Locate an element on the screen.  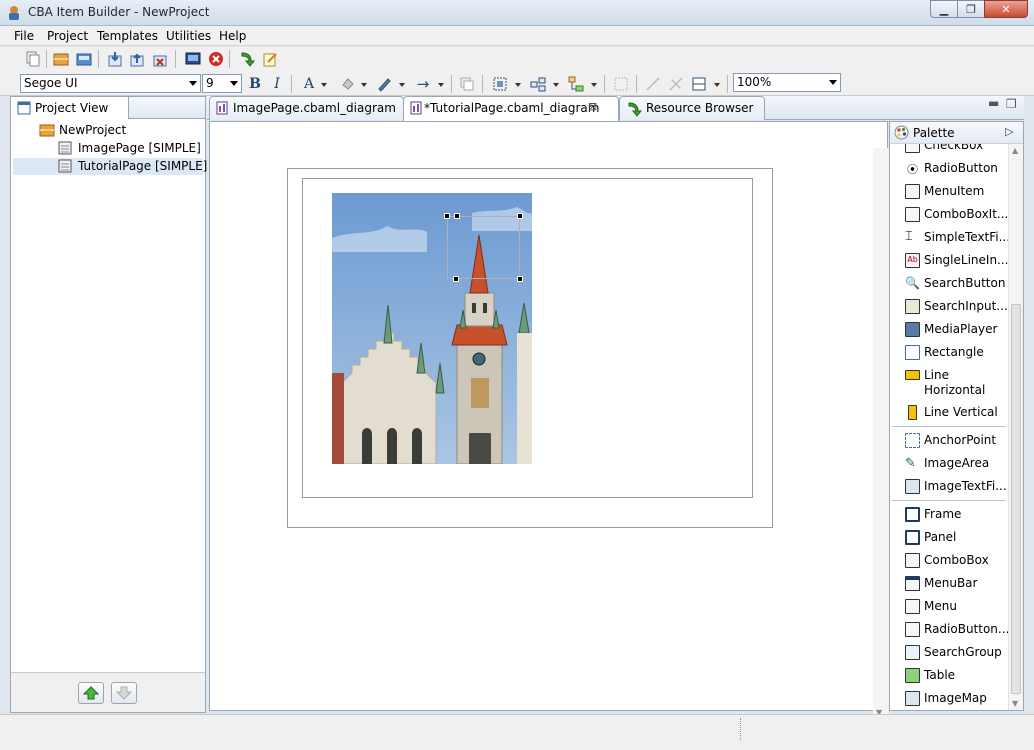
italic-button: I is located at coordinates (277, 84).